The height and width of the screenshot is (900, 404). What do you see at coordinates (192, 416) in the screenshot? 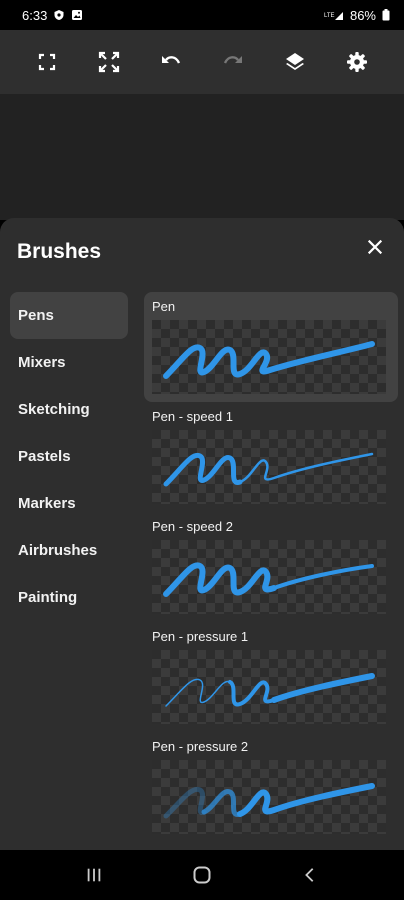
I see `brush-label: Pen - speed 1` at bounding box center [192, 416].